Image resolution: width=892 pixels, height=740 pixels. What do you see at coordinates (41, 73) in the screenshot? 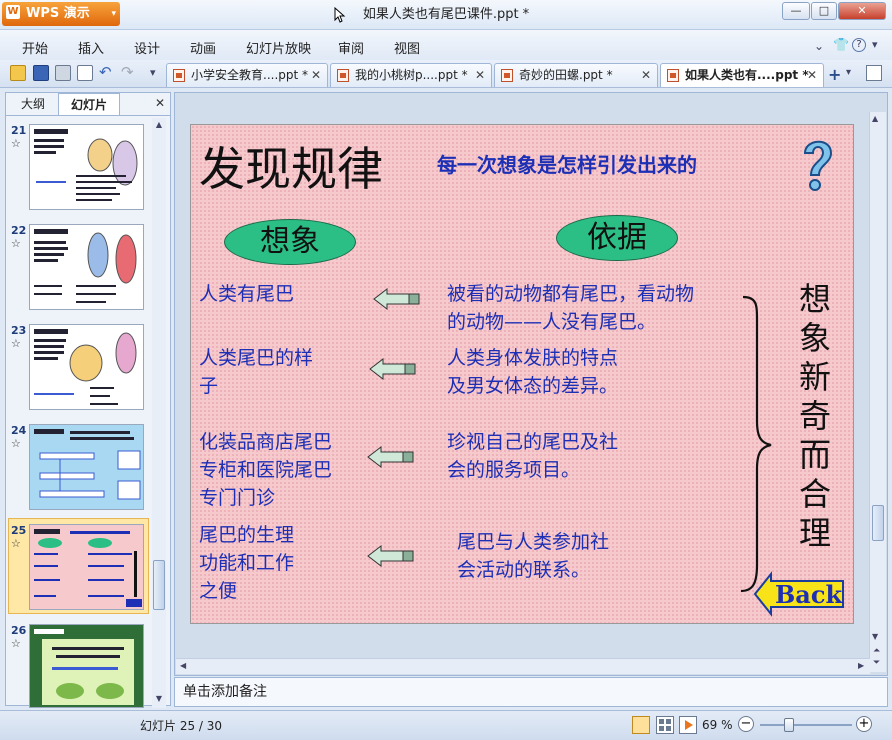
I see `save-icon` at bounding box center [41, 73].